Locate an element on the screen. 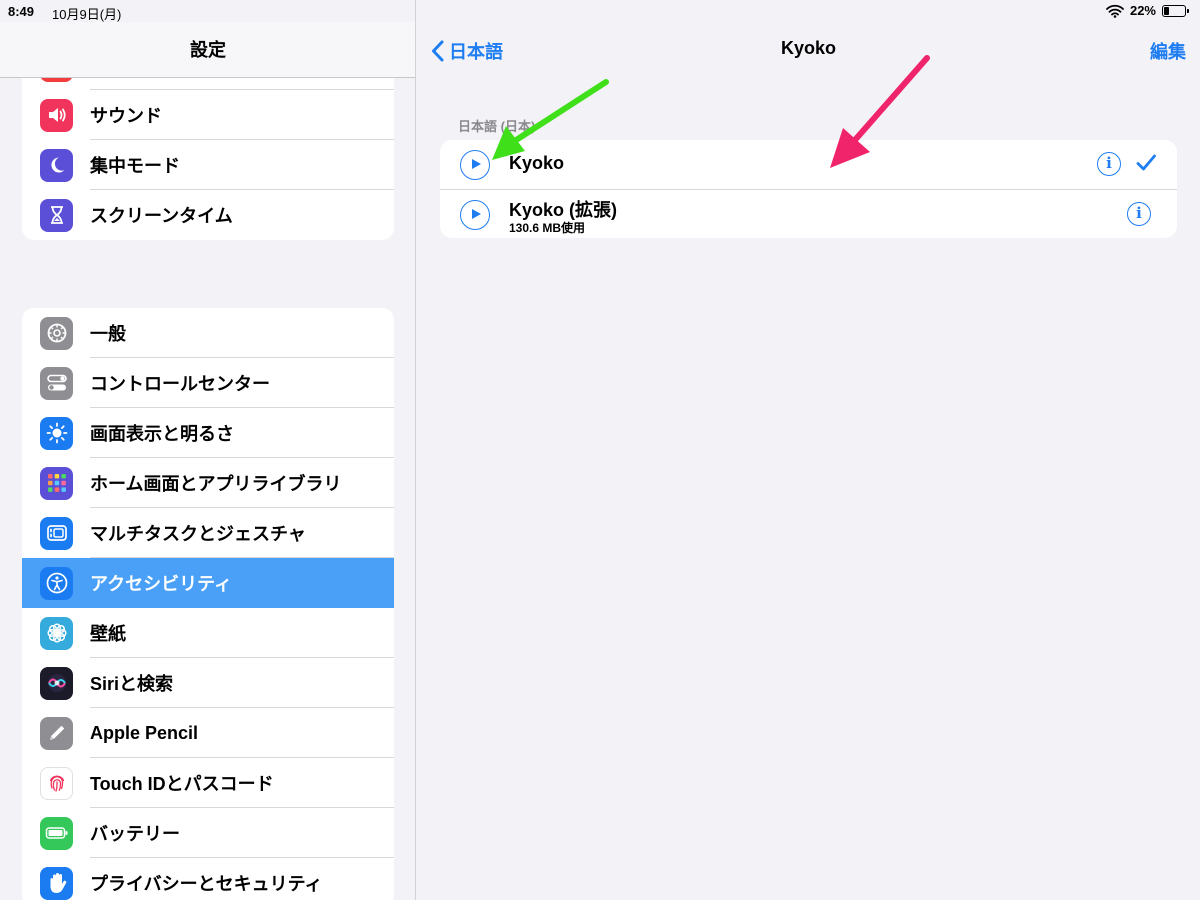 This screenshot has height=900, width=1200. battery-indicator is located at coordinates (1175, 10).